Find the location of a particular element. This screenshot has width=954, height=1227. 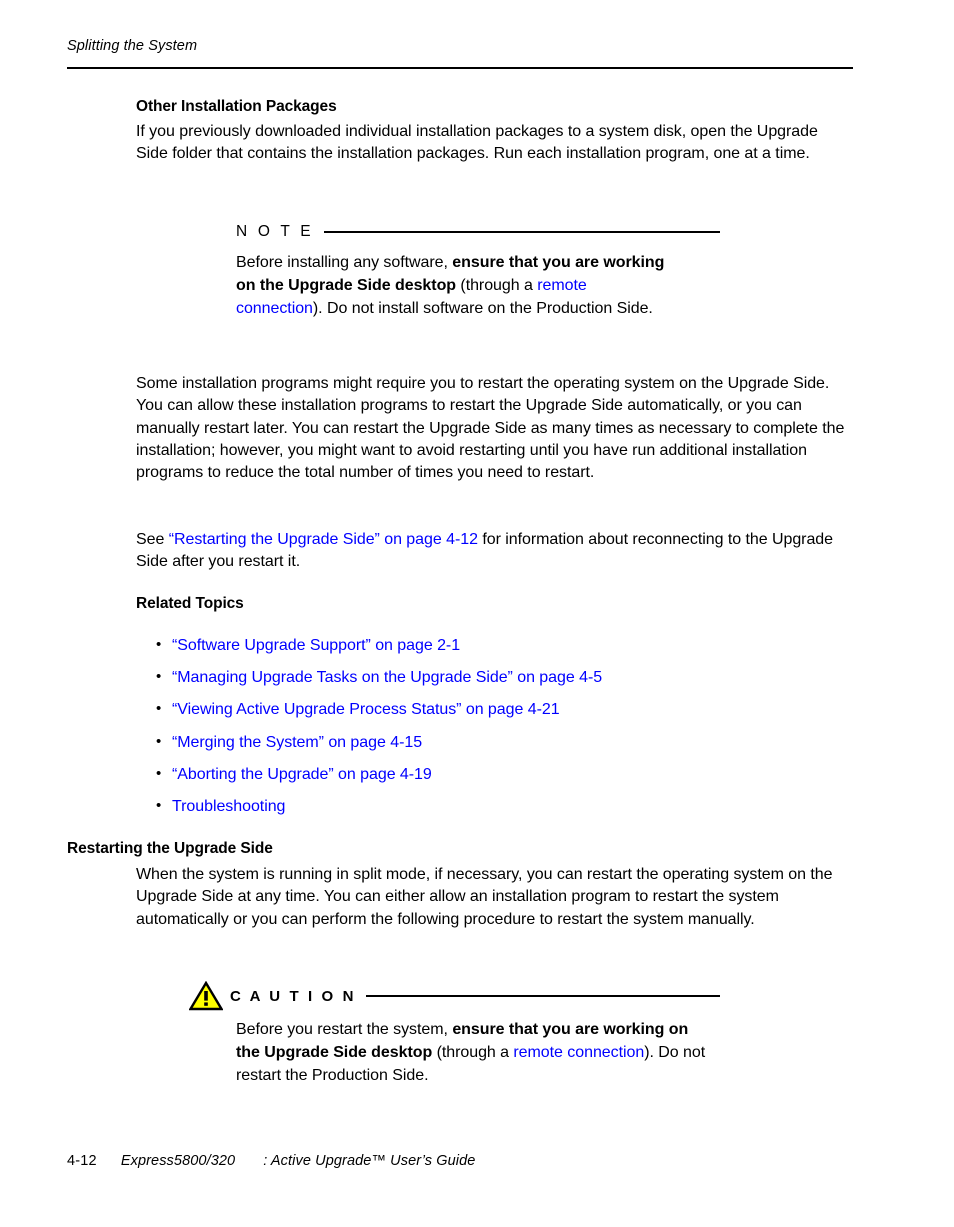

list-item: “Merging the System” on page 4-15 is located at coordinates (493, 742).